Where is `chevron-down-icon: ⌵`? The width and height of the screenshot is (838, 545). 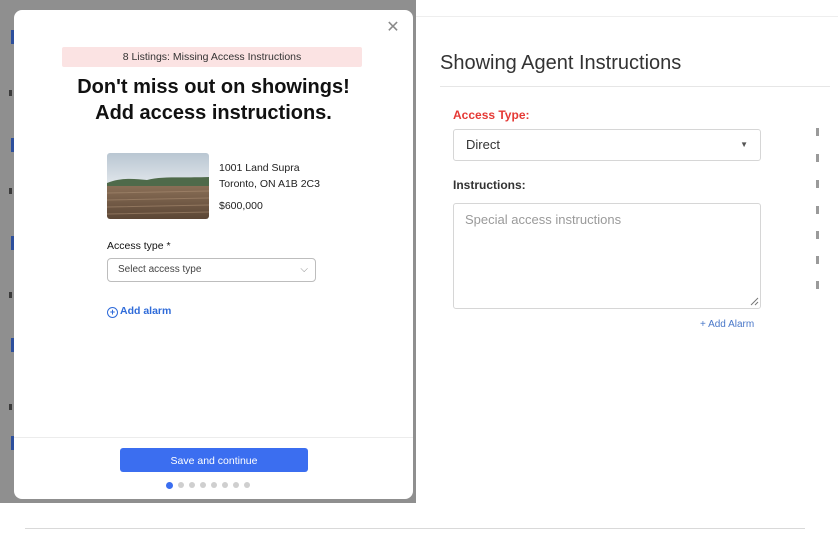
chevron-down-icon: ⌵ is located at coordinates (304, 269).